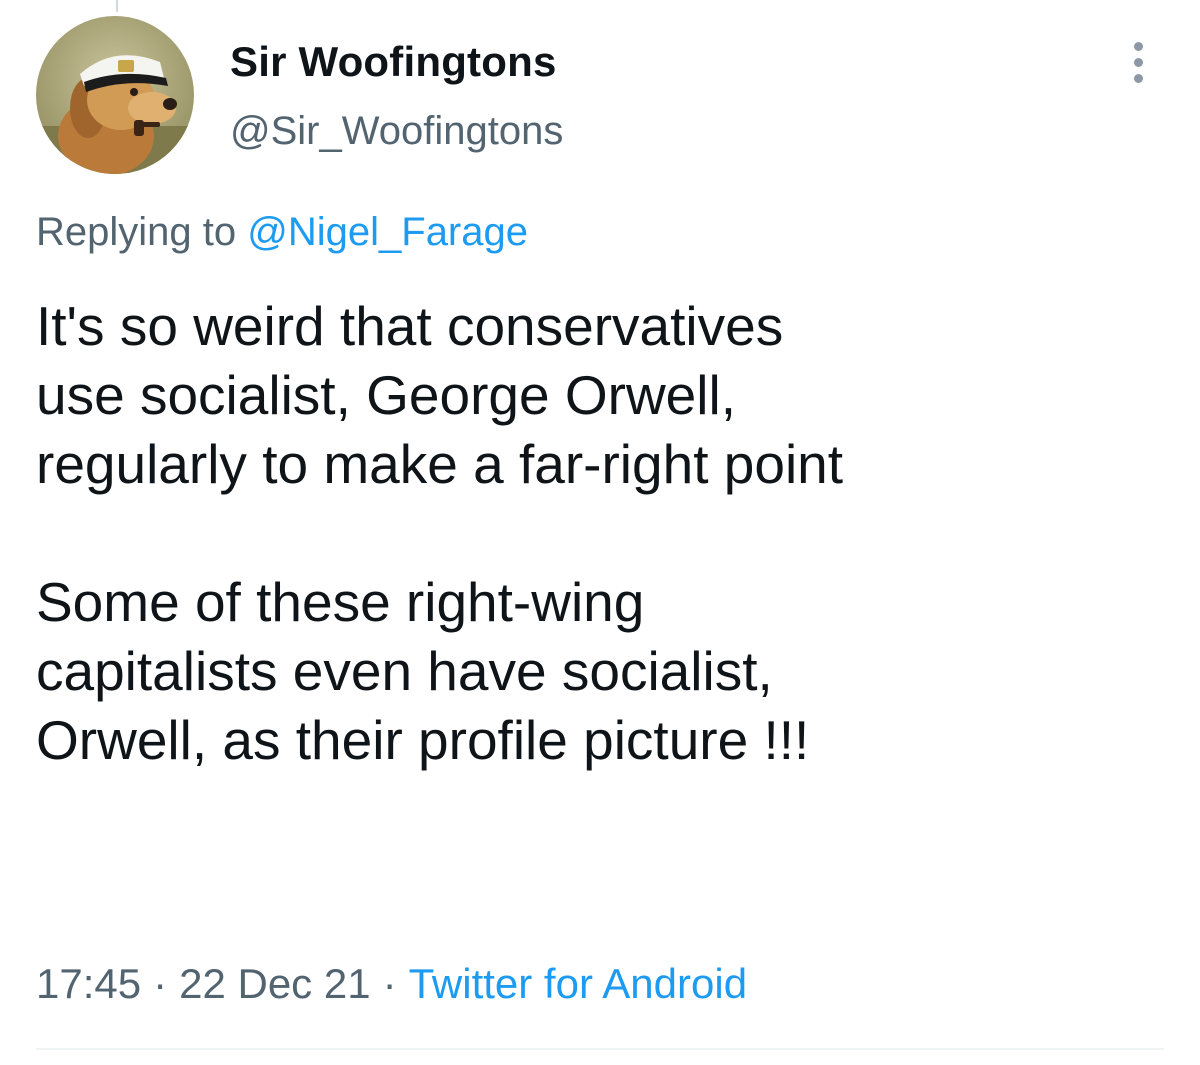  Describe the element at coordinates (117, 6) in the screenshot. I see `thread-connector-line` at that location.